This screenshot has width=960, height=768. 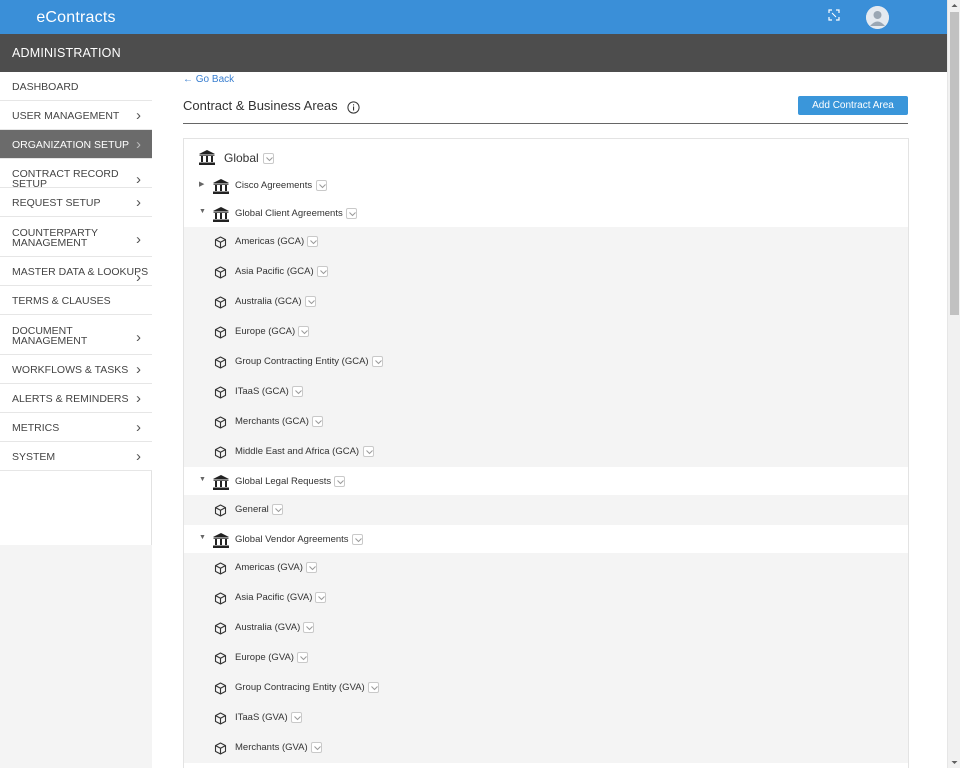 What do you see at coordinates (76, 427) in the screenshot?
I see `sidebar-item: METRICS ›` at bounding box center [76, 427].